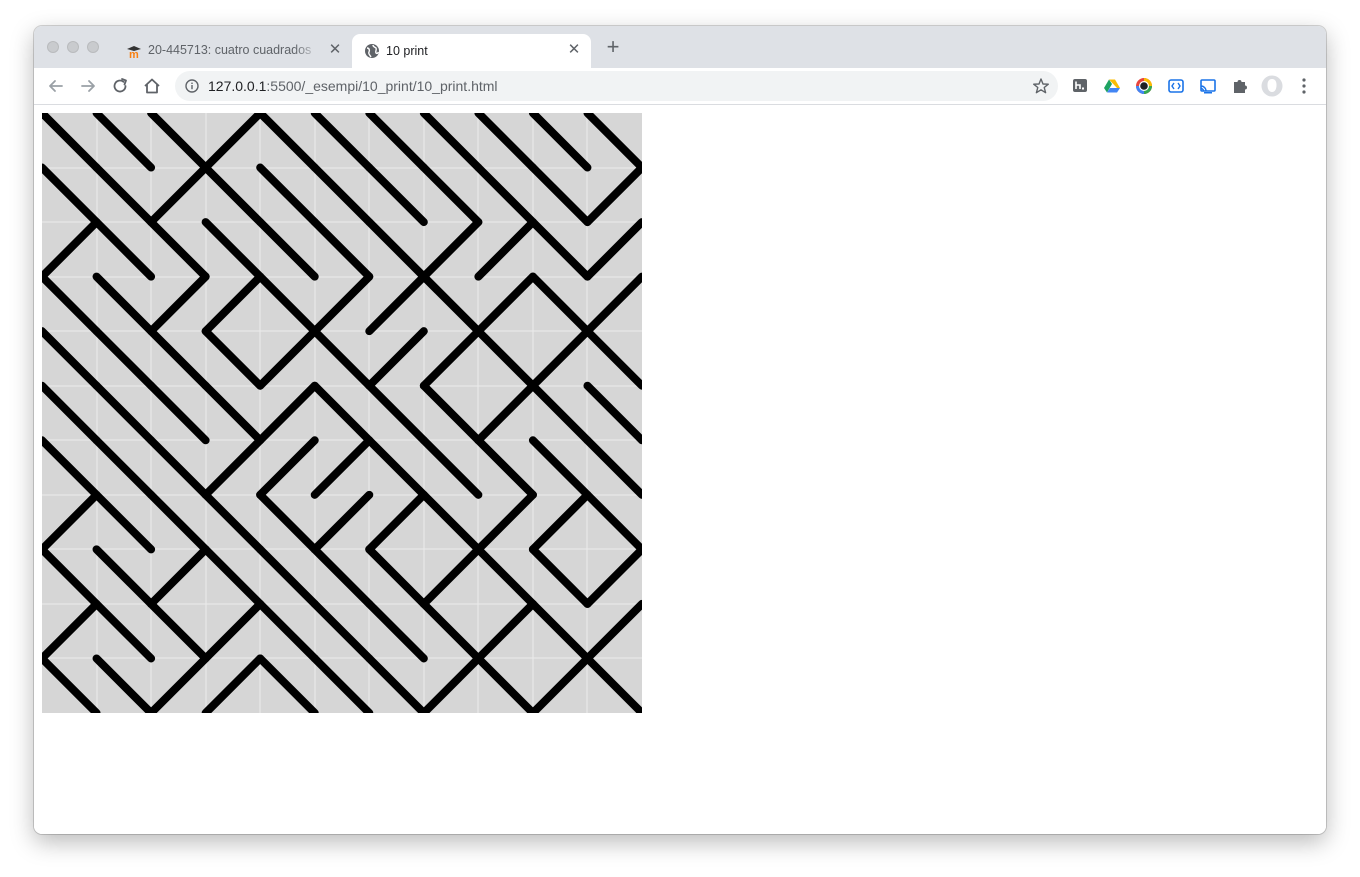 The height and width of the screenshot is (877, 1360). Describe the element at coordinates (152, 86) in the screenshot. I see `home-icon` at that location.